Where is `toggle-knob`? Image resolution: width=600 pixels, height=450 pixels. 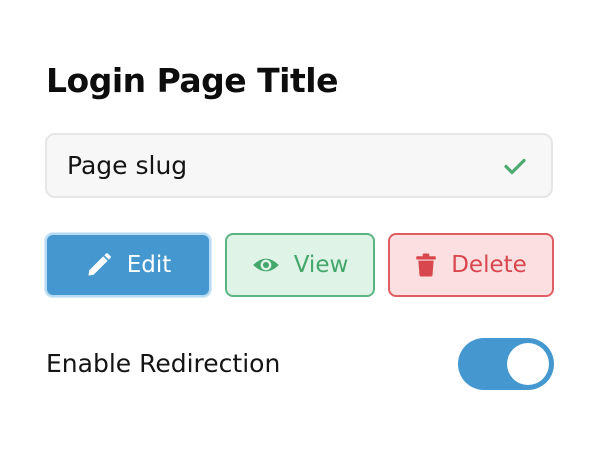
toggle-knob is located at coordinates (528, 364).